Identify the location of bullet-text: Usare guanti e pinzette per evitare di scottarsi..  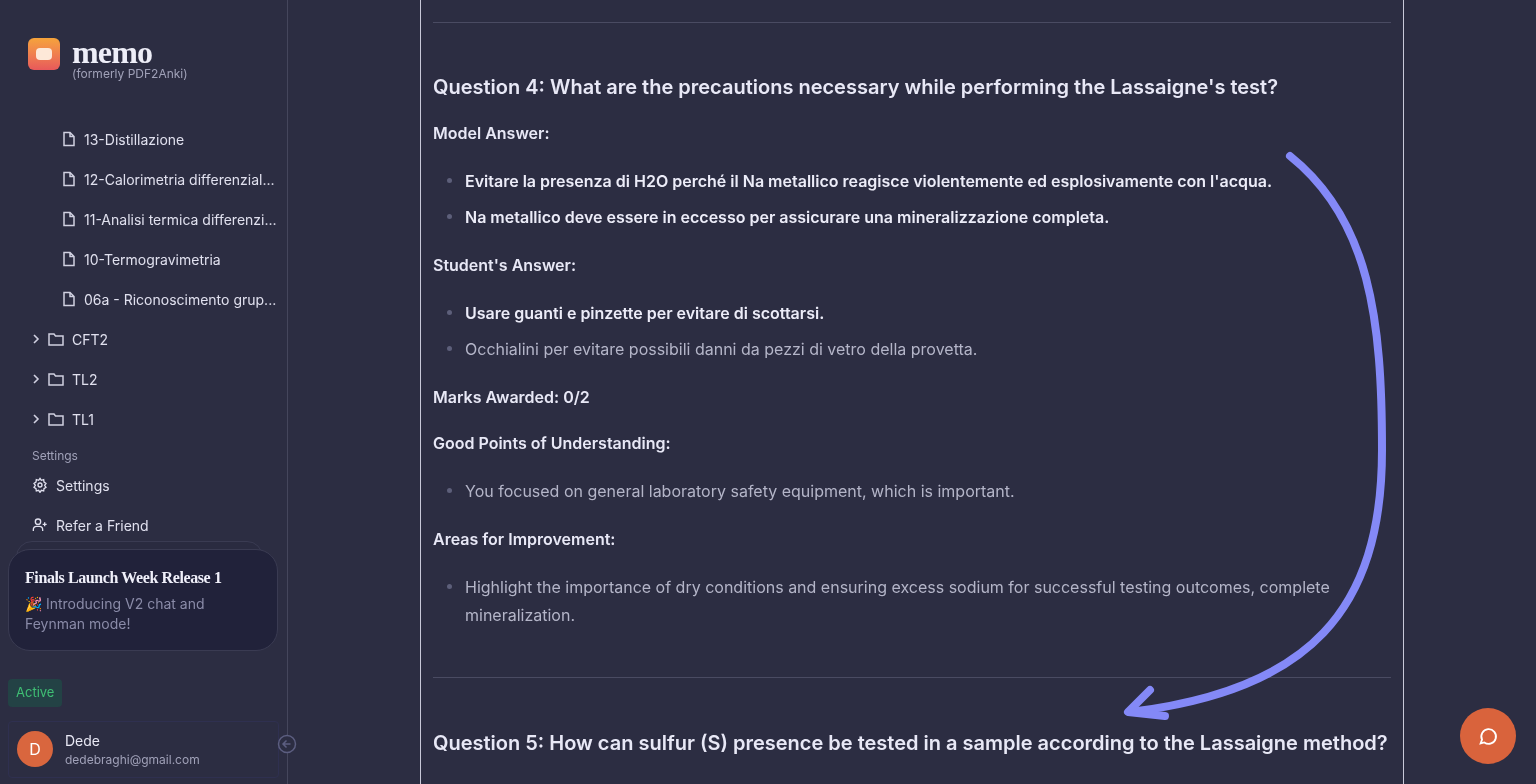
(645, 313).